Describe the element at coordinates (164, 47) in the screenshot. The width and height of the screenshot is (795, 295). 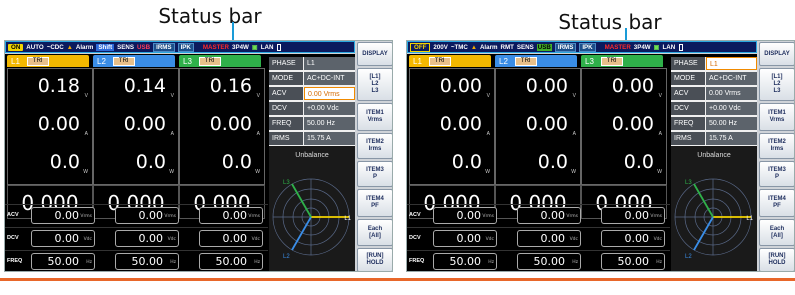
I see `irms-indicator: IRMS` at that location.